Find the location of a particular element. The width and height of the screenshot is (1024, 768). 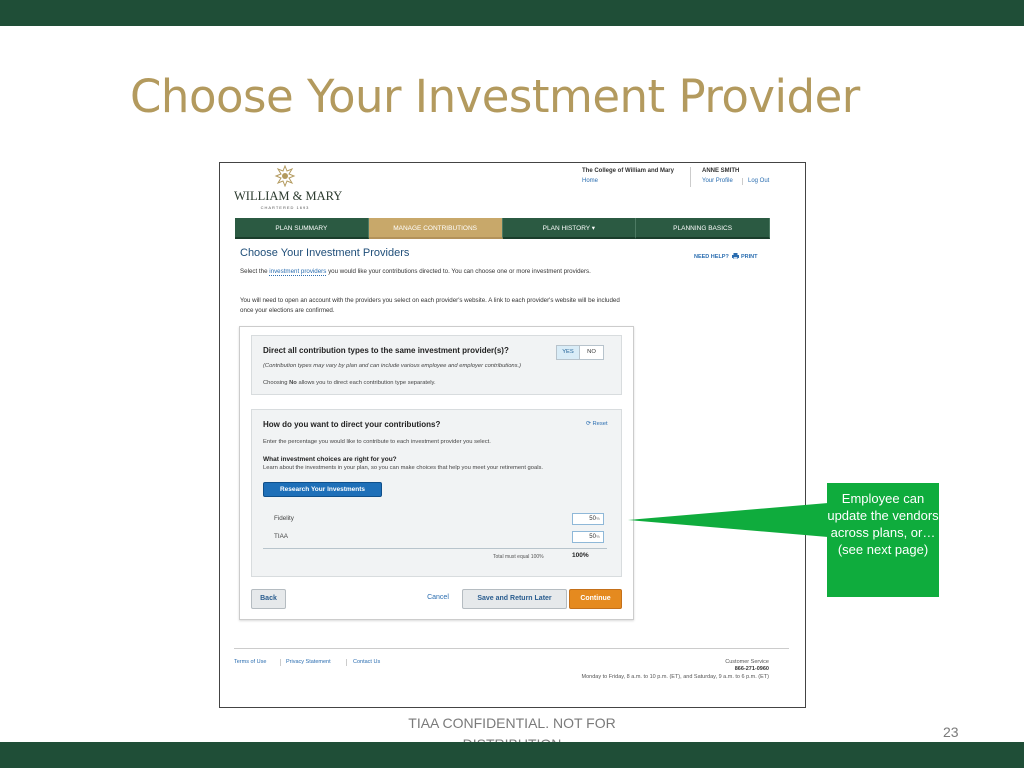

user-name: ANNE SMITH is located at coordinates (721, 171).